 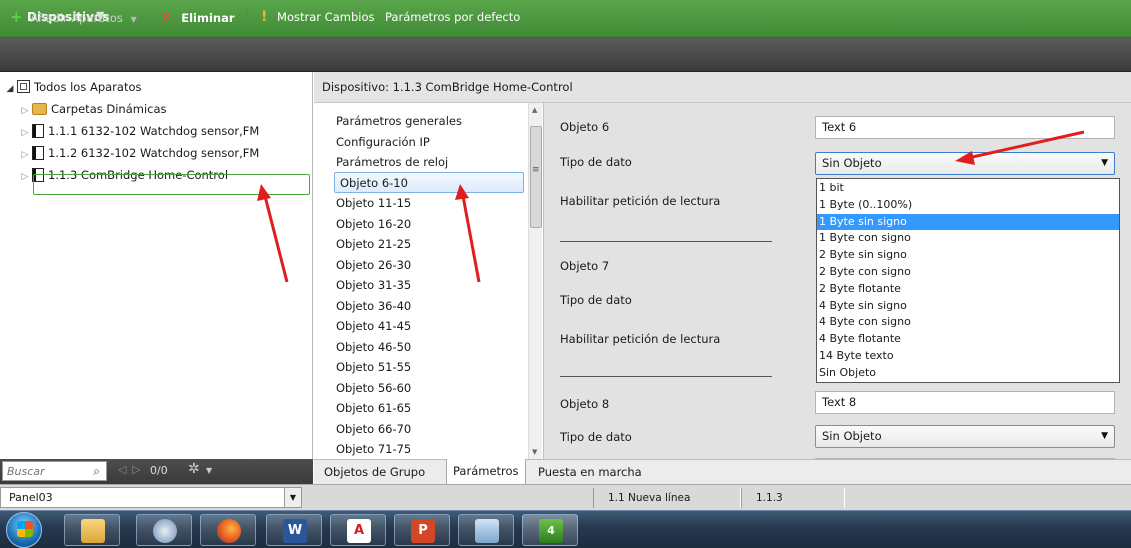 I want to click on taskbar-thunderbird-button, so click(x=164, y=530).